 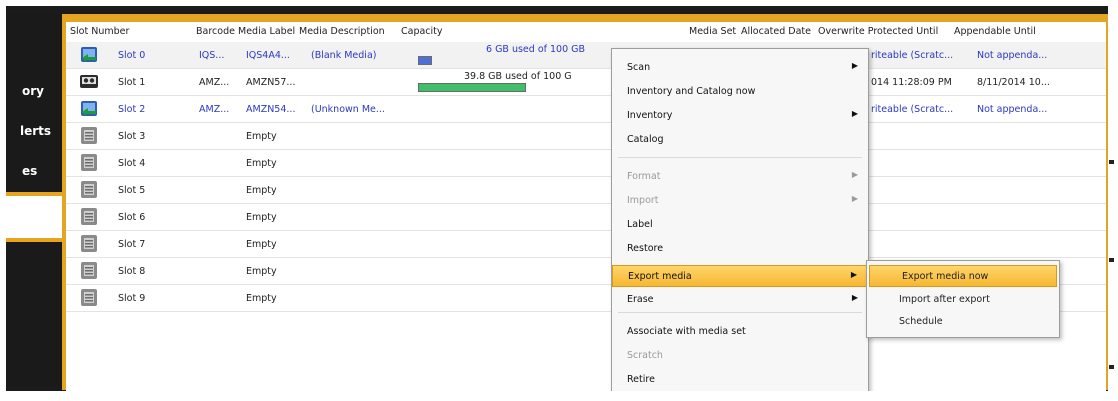 I want to click on menu-item-label: Export media, so click(x=660, y=276).